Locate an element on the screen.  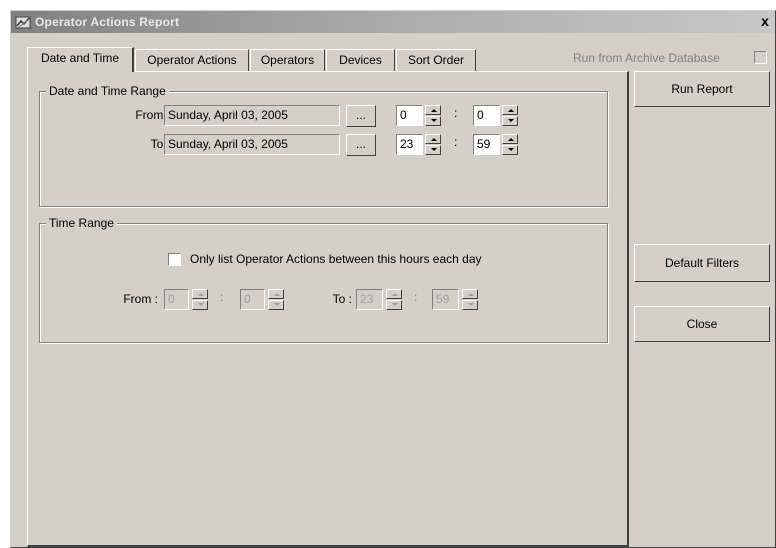
time-to-minute-field: 59 is located at coordinates (445, 299).